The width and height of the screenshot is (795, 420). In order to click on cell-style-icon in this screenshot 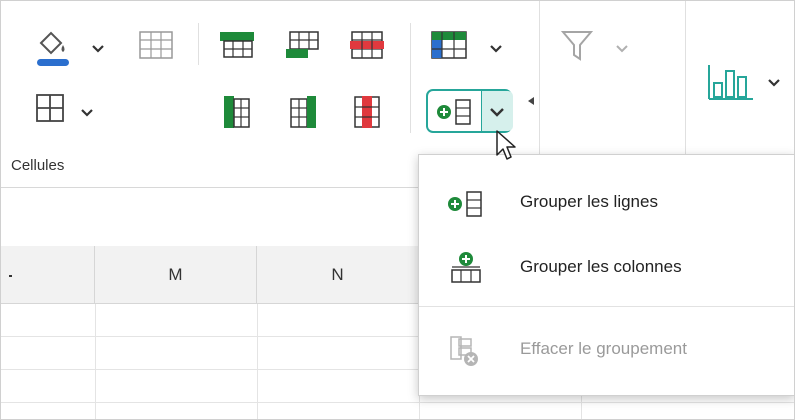, I will do `click(156, 47)`.